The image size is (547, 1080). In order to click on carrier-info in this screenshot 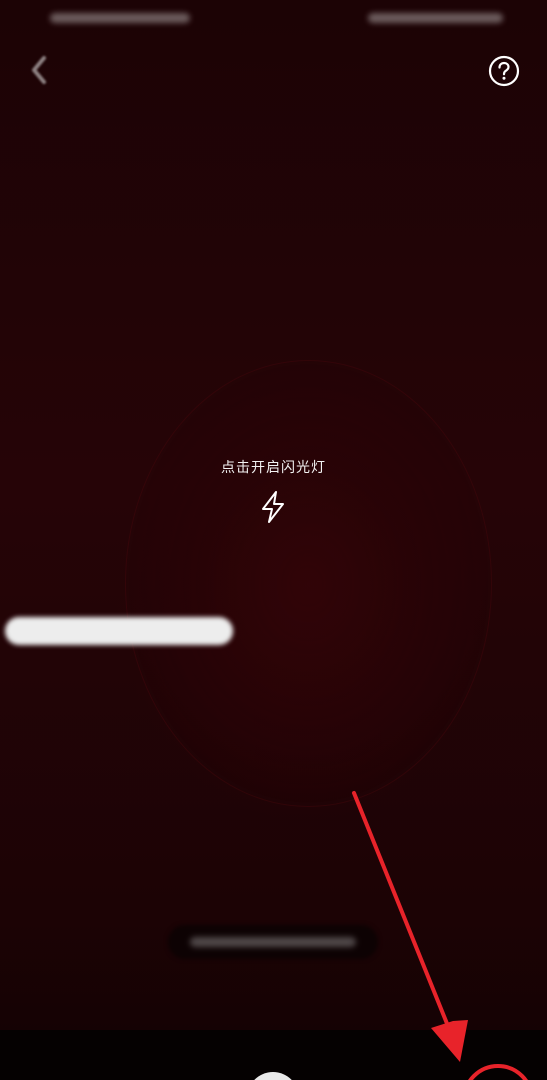, I will do `click(120, 18)`.